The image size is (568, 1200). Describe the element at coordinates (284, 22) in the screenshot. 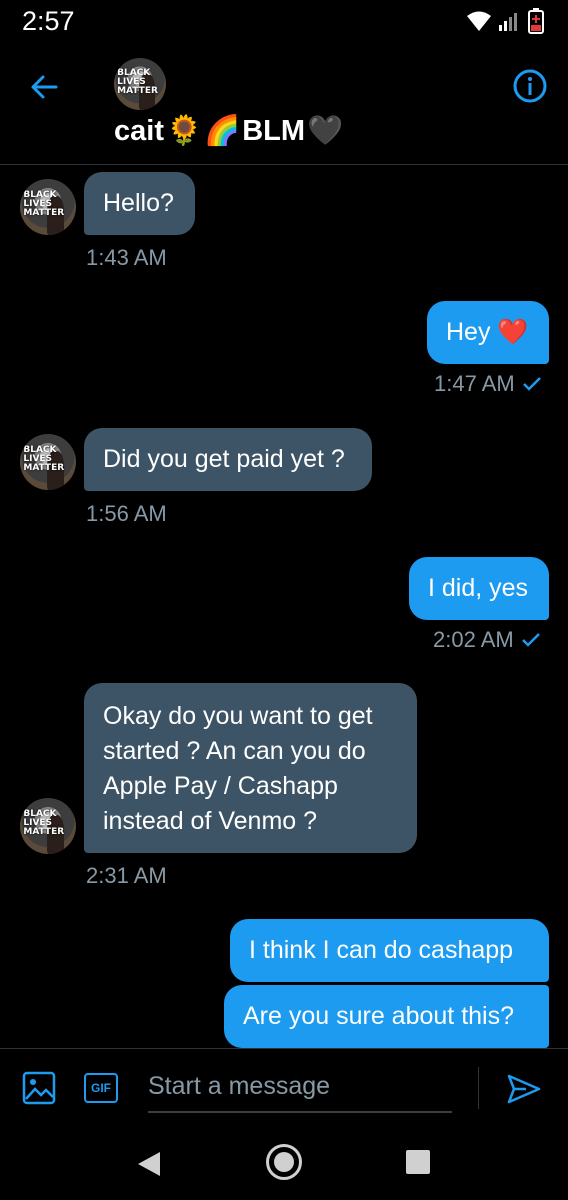

I see `status-bar: 2:57` at that location.